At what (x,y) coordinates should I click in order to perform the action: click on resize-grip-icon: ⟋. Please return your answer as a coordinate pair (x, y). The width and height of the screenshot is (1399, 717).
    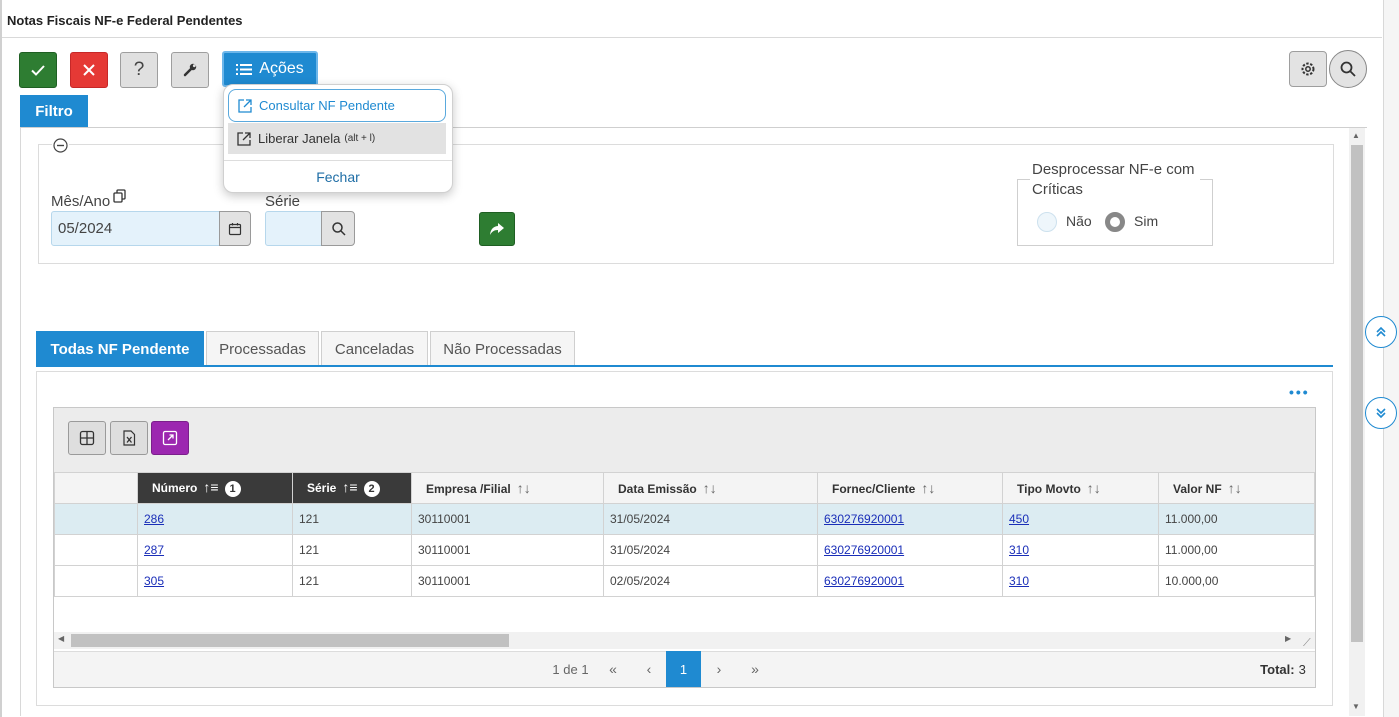
    Looking at the image, I should click on (1307, 643).